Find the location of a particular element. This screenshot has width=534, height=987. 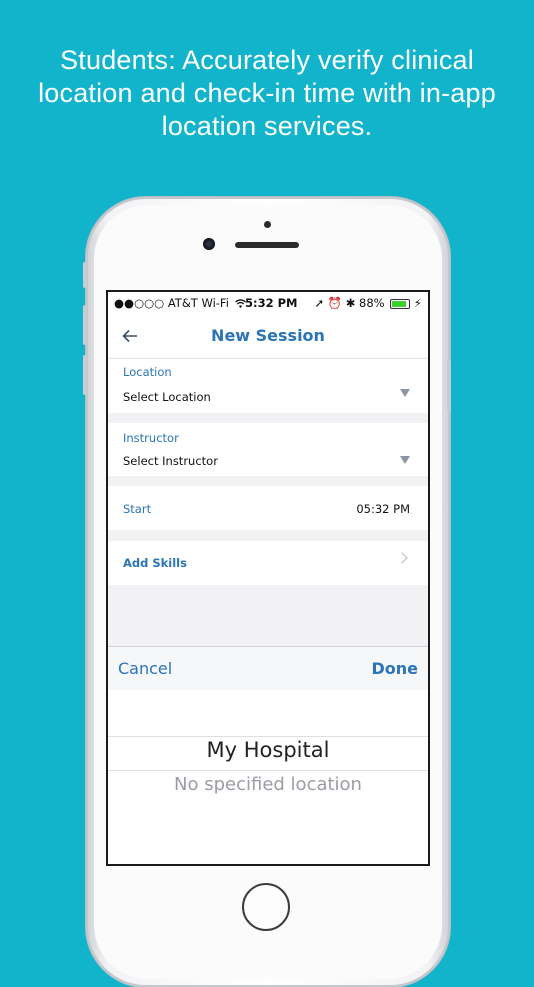

front-camera-icon is located at coordinates (209, 244).